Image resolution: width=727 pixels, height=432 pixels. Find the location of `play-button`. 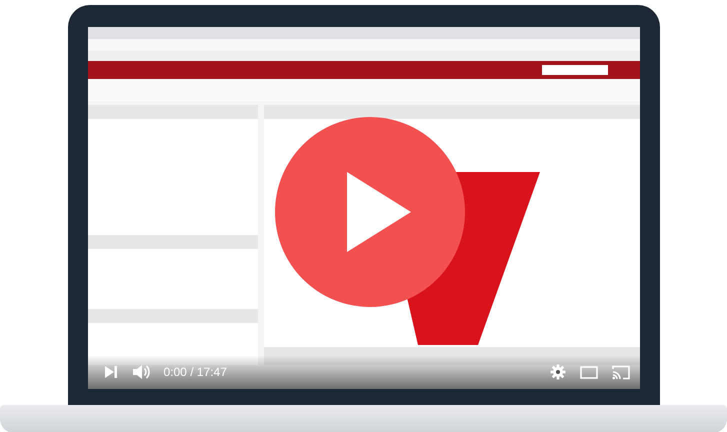

play-button is located at coordinates (369, 212).